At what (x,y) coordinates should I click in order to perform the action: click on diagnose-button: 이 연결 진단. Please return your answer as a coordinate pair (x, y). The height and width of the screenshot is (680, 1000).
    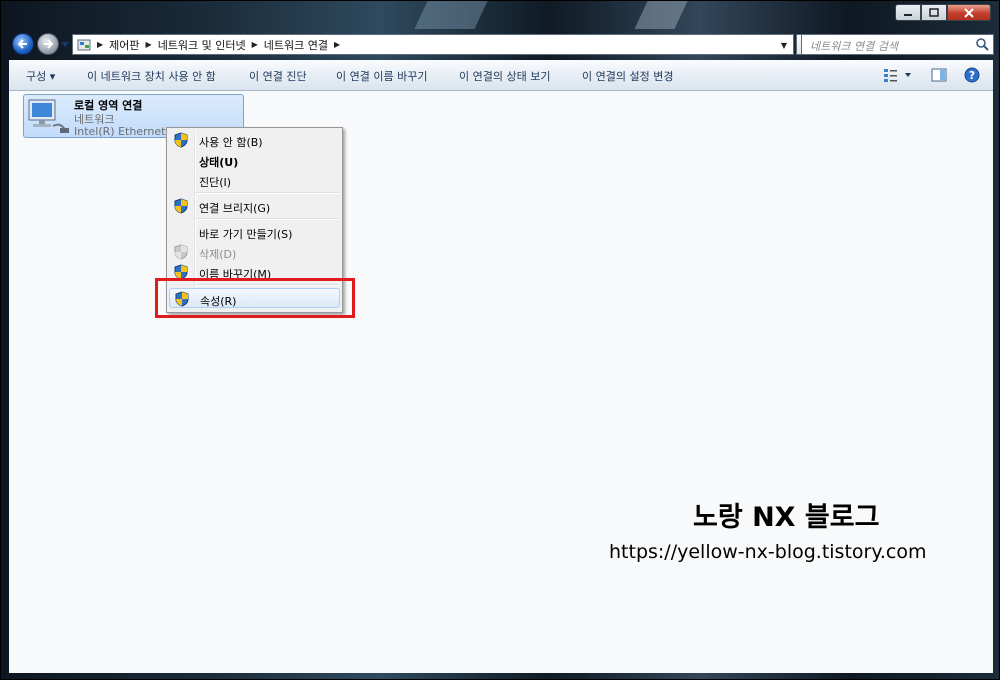
    Looking at the image, I should click on (278, 76).